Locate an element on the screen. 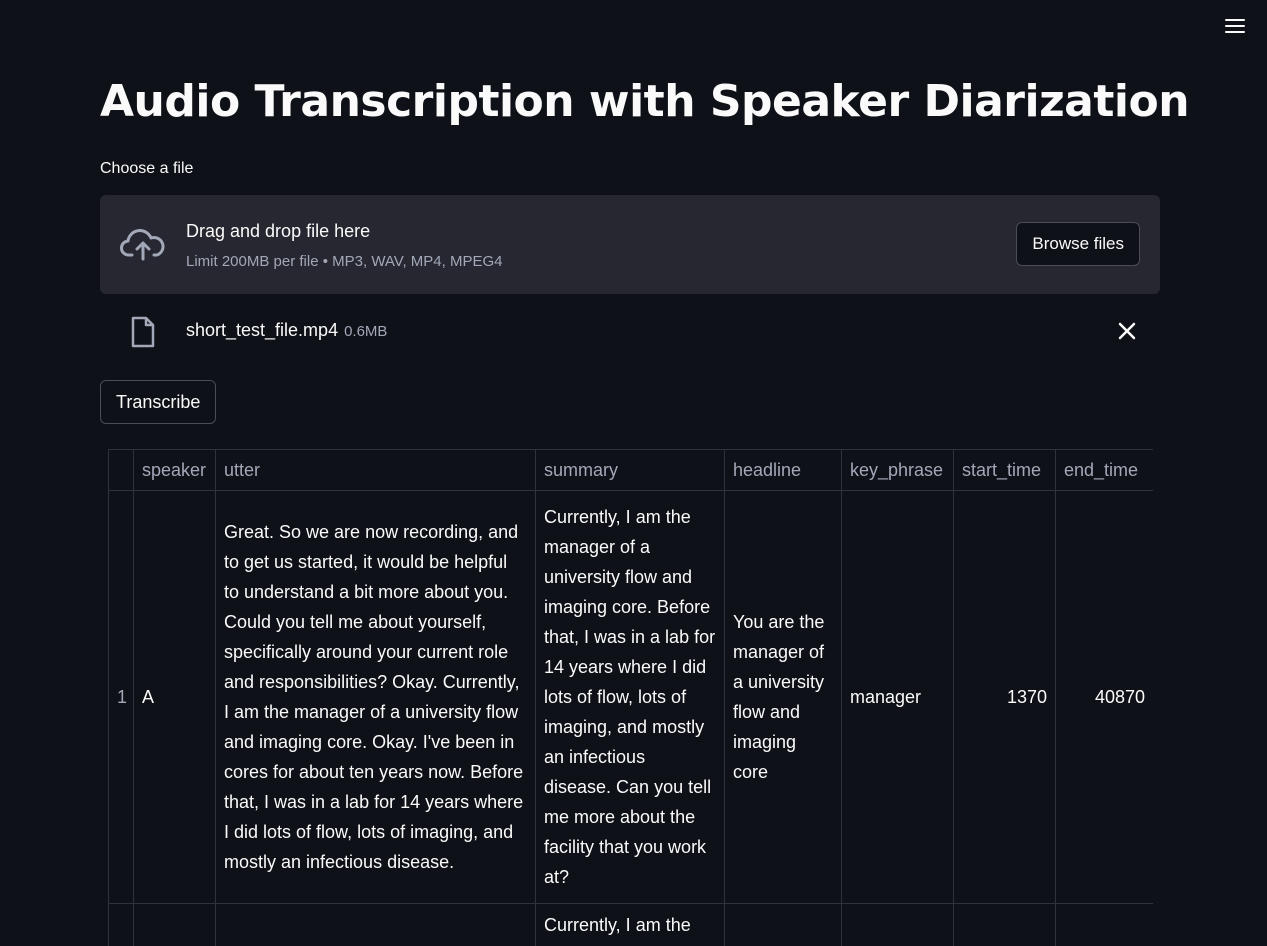 The width and height of the screenshot is (1267, 946). column-header-key-phrase: key_phrase is located at coordinates (897, 470).